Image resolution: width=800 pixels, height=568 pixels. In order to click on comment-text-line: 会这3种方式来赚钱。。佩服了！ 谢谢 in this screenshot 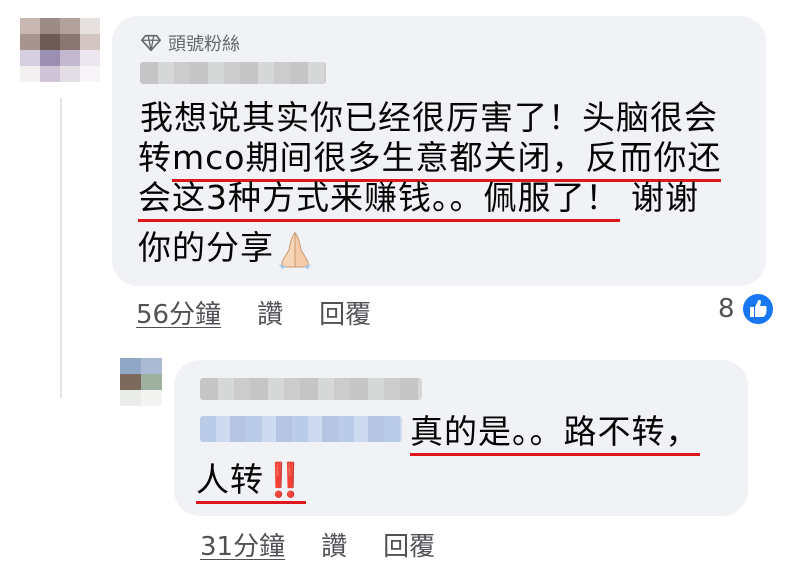, I will do `click(418, 200)`.